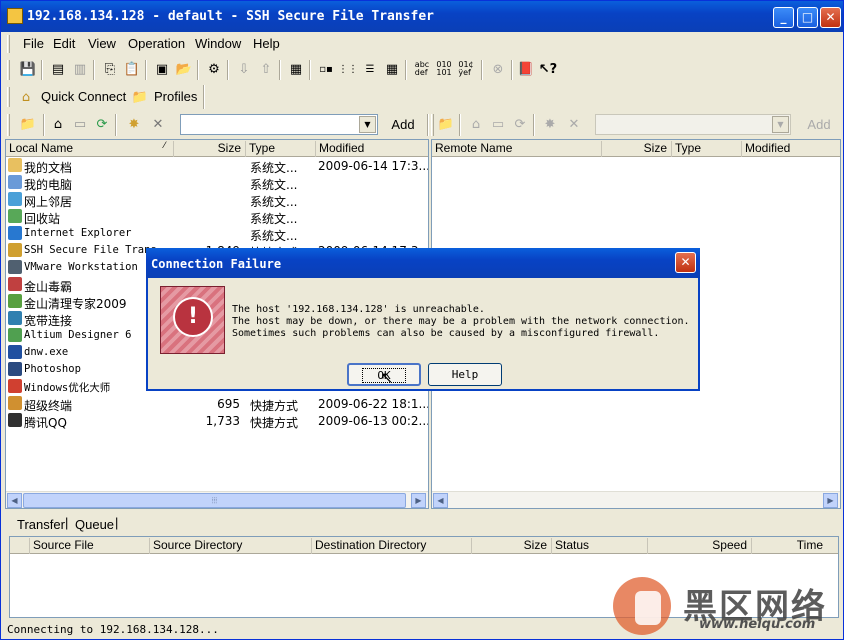  Describe the element at coordinates (685, 262) in the screenshot. I see `dialog-close-button: ✕` at that location.